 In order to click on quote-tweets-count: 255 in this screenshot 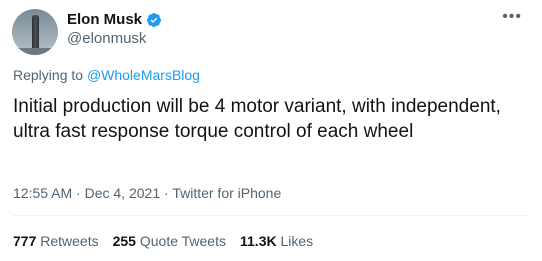, I will do `click(124, 241)`.